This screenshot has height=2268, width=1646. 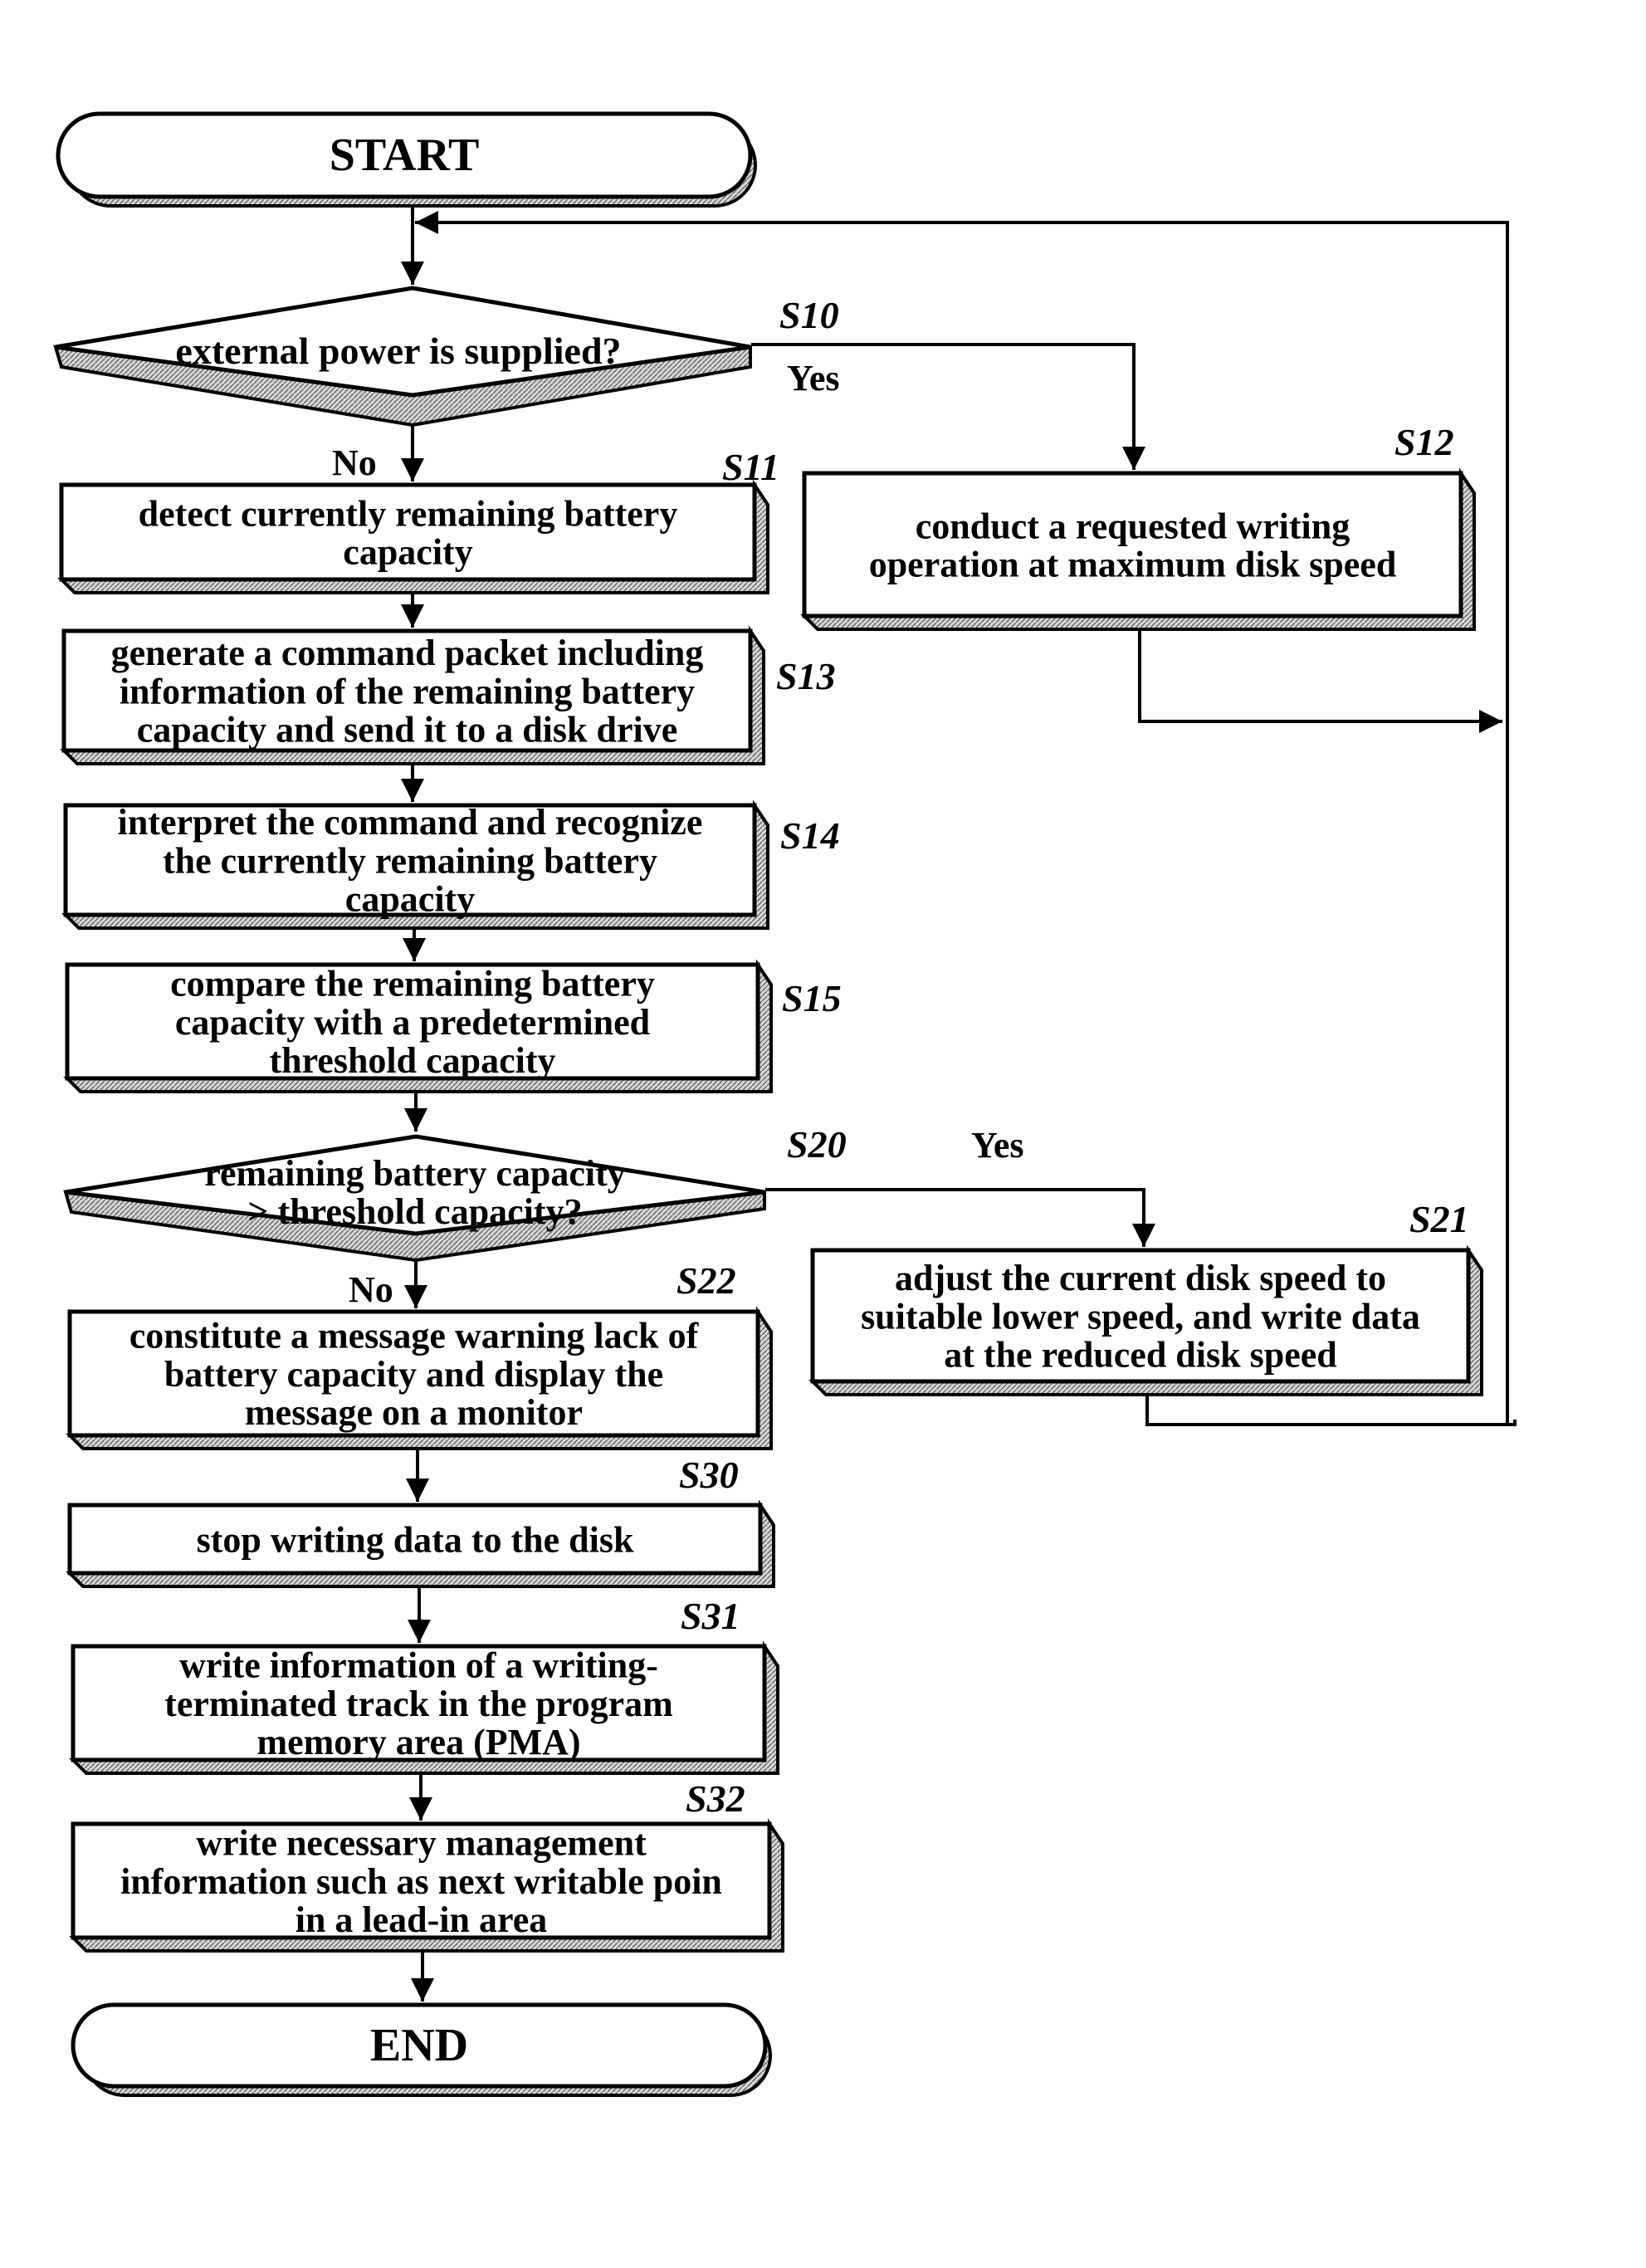 What do you see at coordinates (412, 1022) in the screenshot?
I see `process-text-line: capacity with a predetermined` at bounding box center [412, 1022].